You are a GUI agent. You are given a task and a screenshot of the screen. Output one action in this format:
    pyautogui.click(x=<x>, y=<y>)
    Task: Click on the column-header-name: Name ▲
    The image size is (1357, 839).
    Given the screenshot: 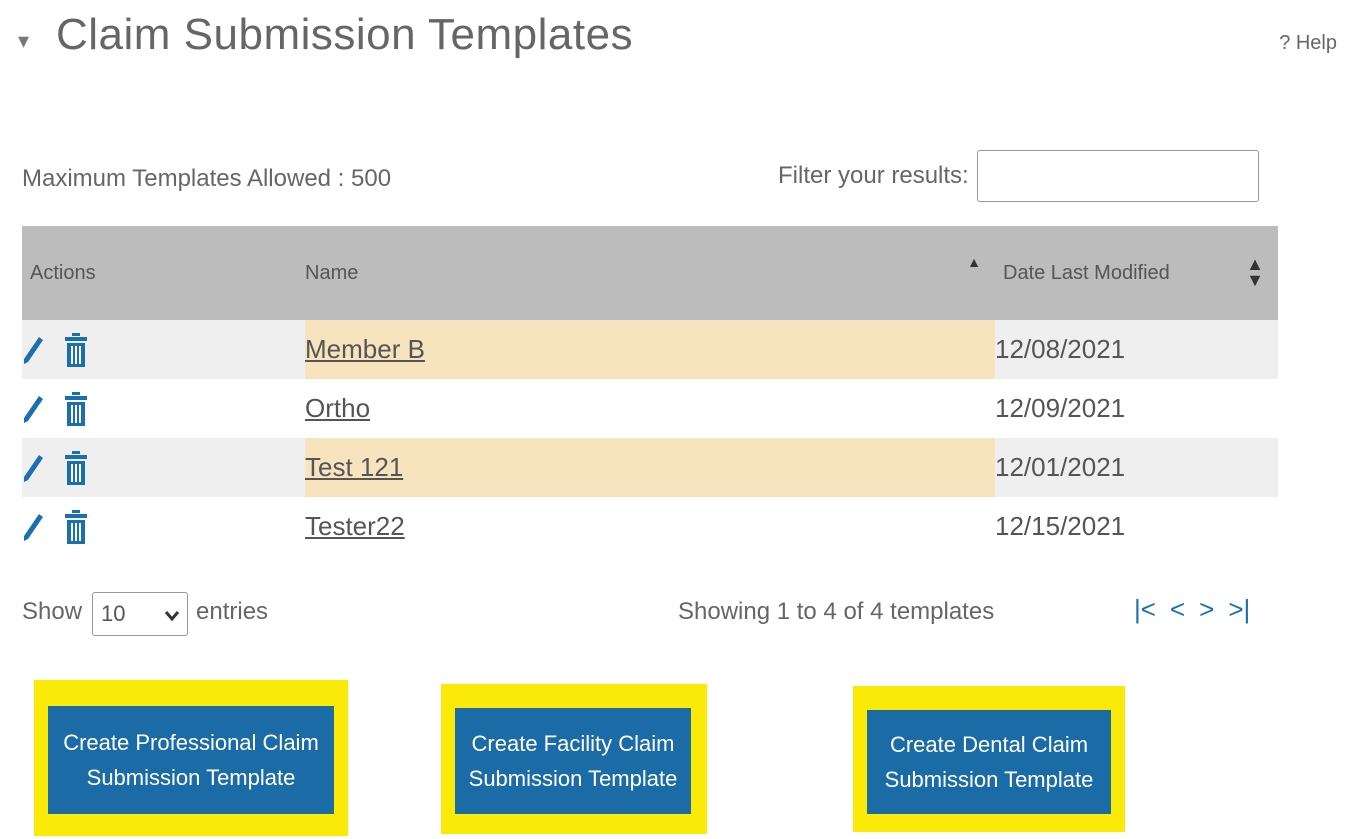 What is the action you would take?
    pyautogui.click(x=650, y=273)
    